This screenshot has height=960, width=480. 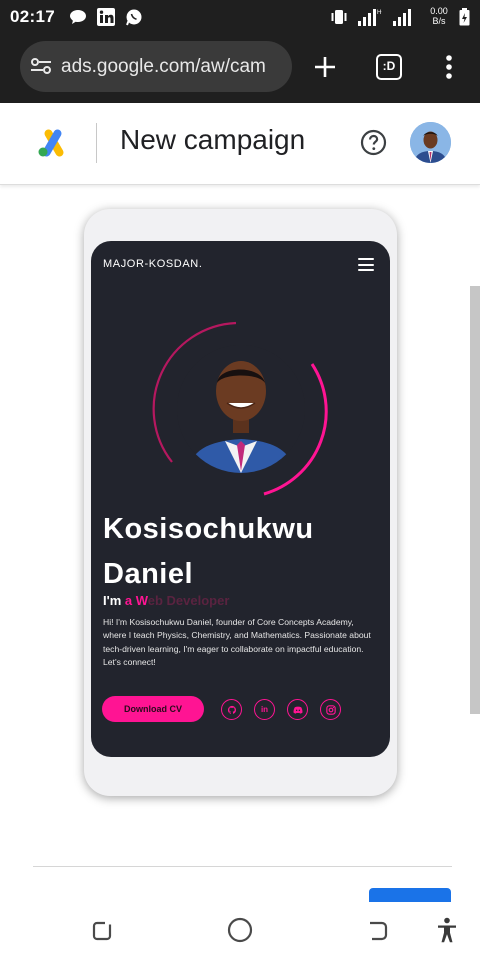 What do you see at coordinates (464, 17) in the screenshot?
I see `battery-icon` at bounding box center [464, 17].